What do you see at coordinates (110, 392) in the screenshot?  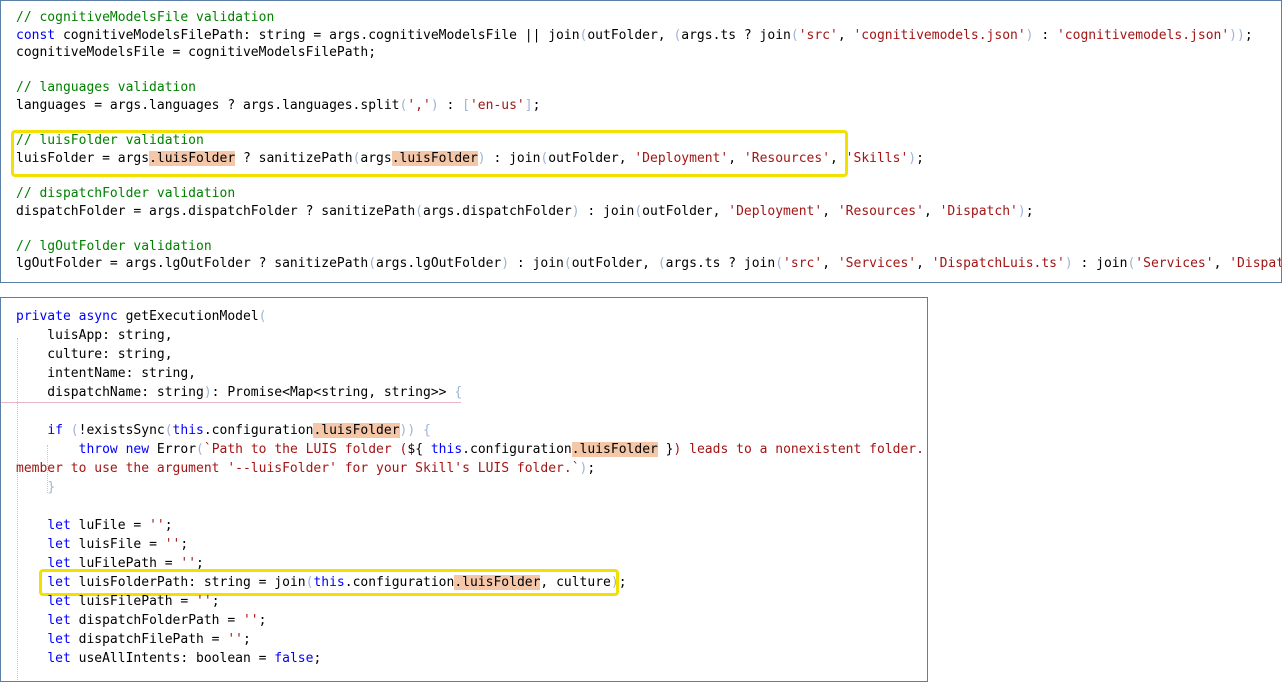 I see `code-token: dispatchName: string` at bounding box center [110, 392].